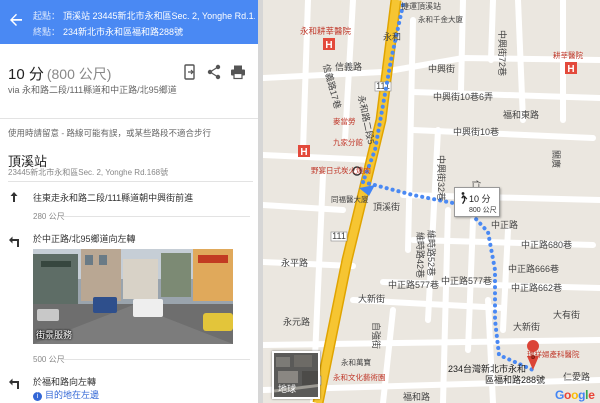  Describe the element at coordinates (294, 262) in the screenshot. I see `map-label: 永平路` at that location.